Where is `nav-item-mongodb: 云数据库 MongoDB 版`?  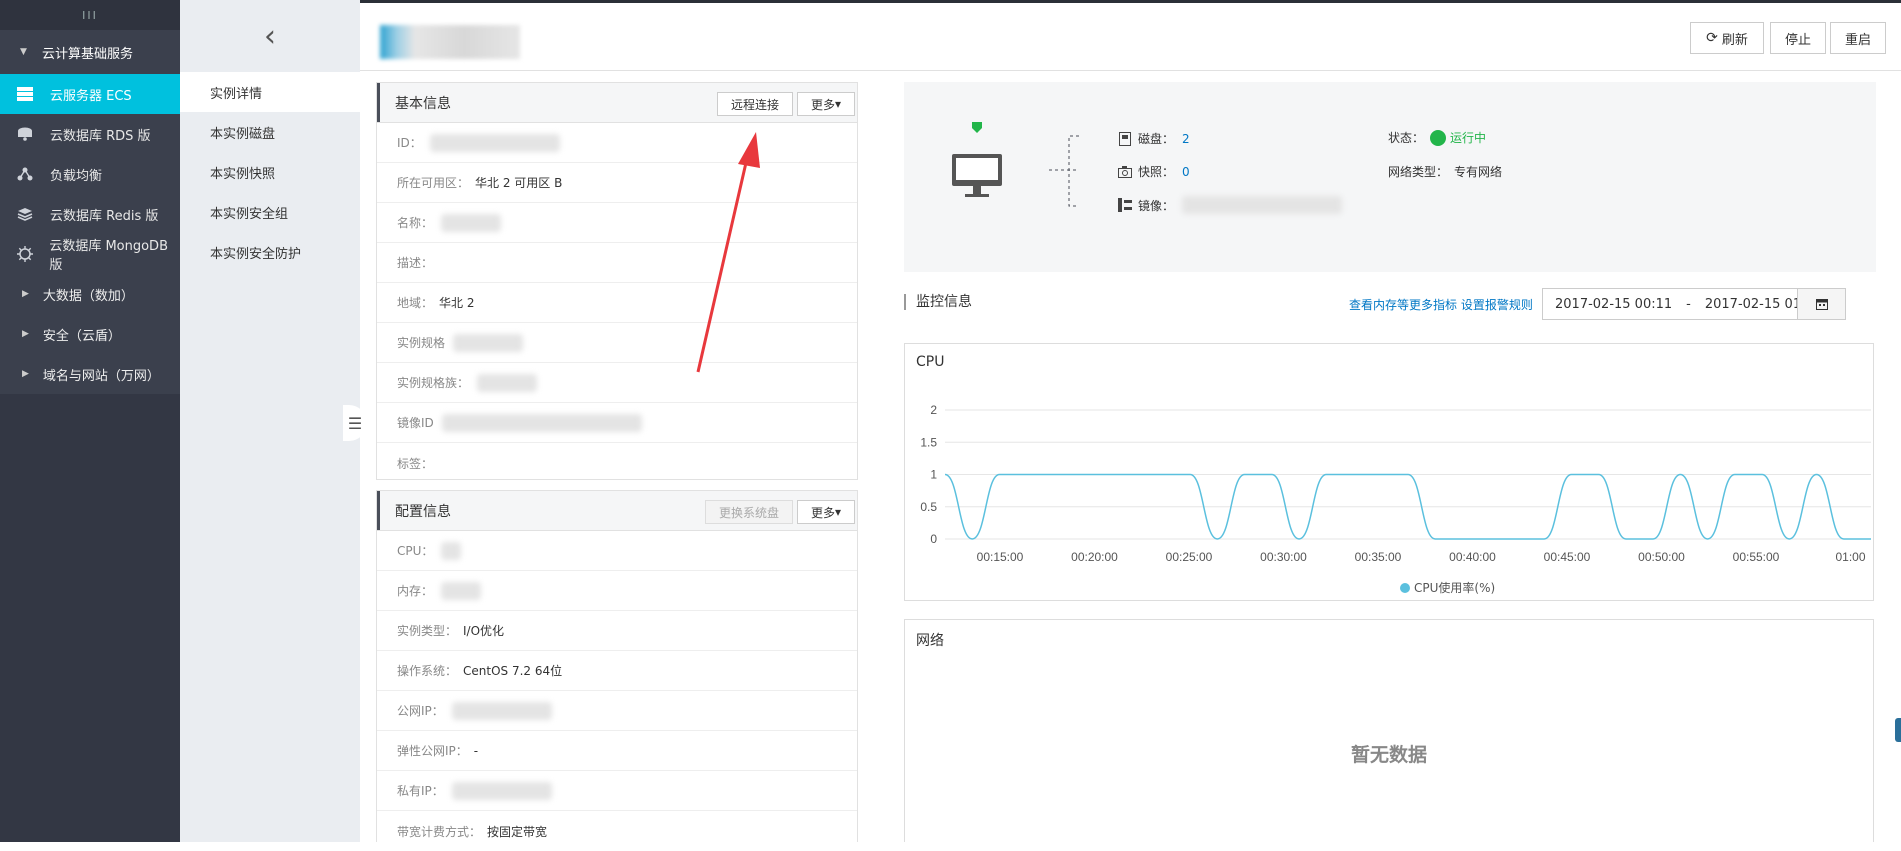 nav-item-mongodb: 云数据库 MongoDB 版 is located at coordinates (90, 254).